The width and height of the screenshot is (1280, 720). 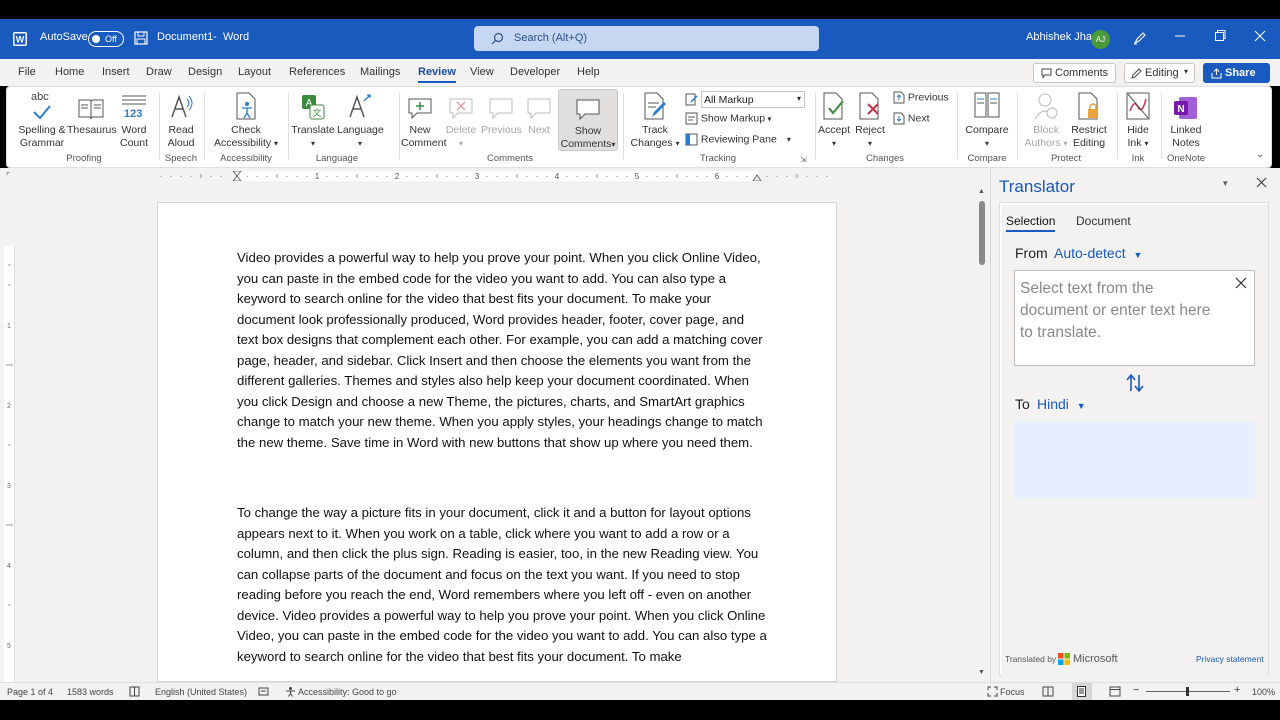 I want to click on thesaurus-button: Thesaurus, so click(x=92, y=114).